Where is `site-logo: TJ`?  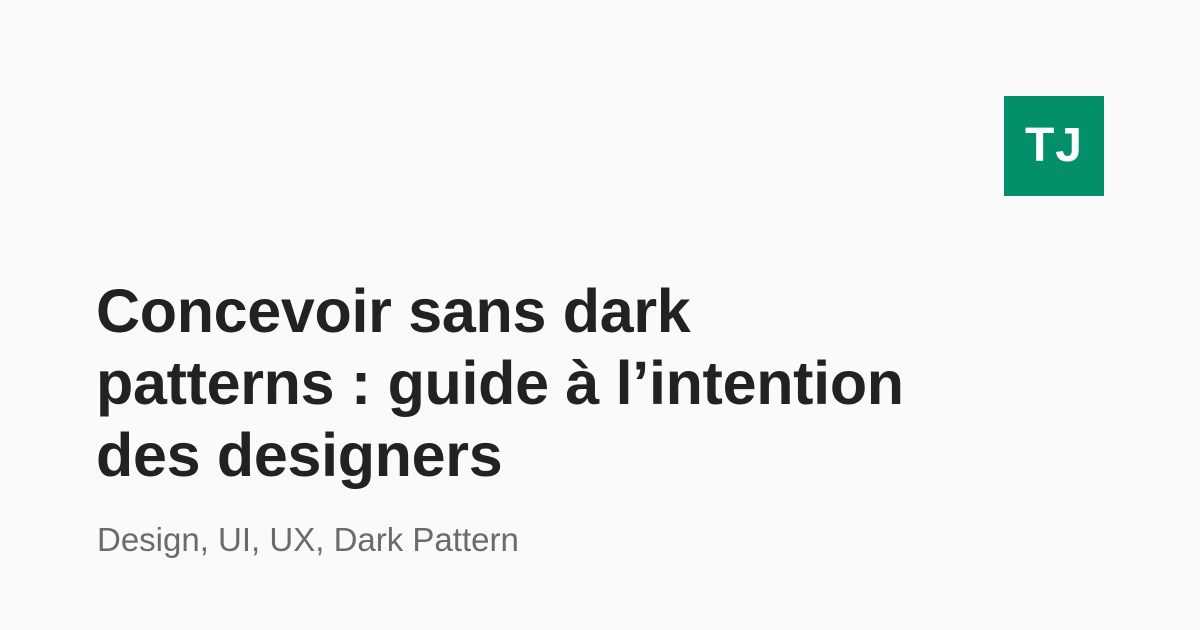 site-logo: TJ is located at coordinates (1054, 146).